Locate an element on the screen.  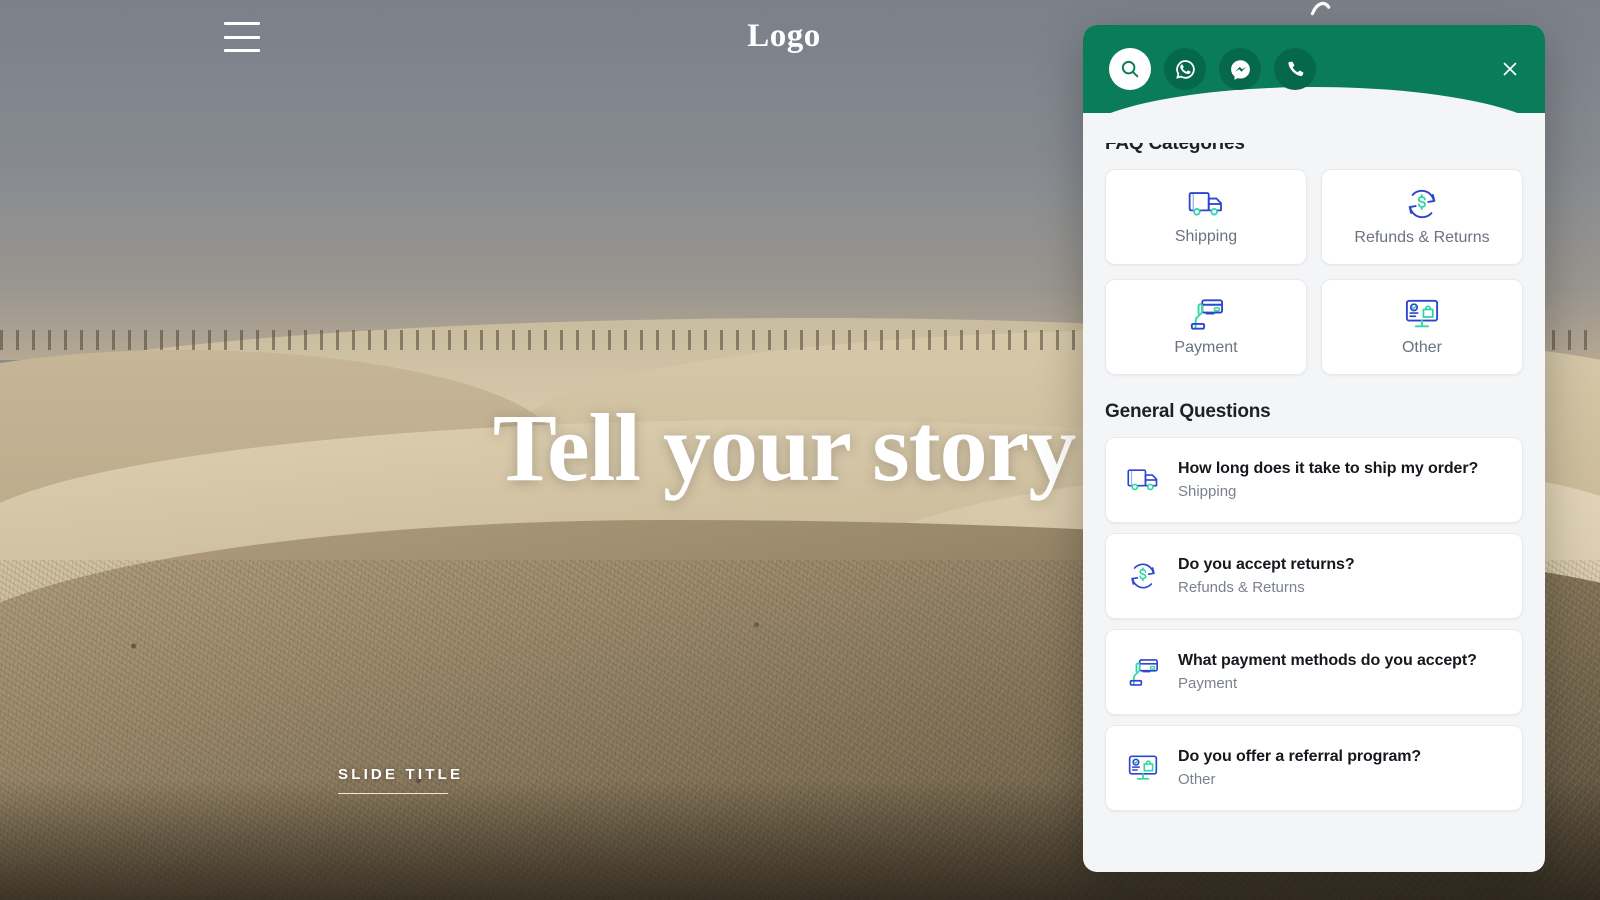
slide-title-underline is located at coordinates (393, 793).